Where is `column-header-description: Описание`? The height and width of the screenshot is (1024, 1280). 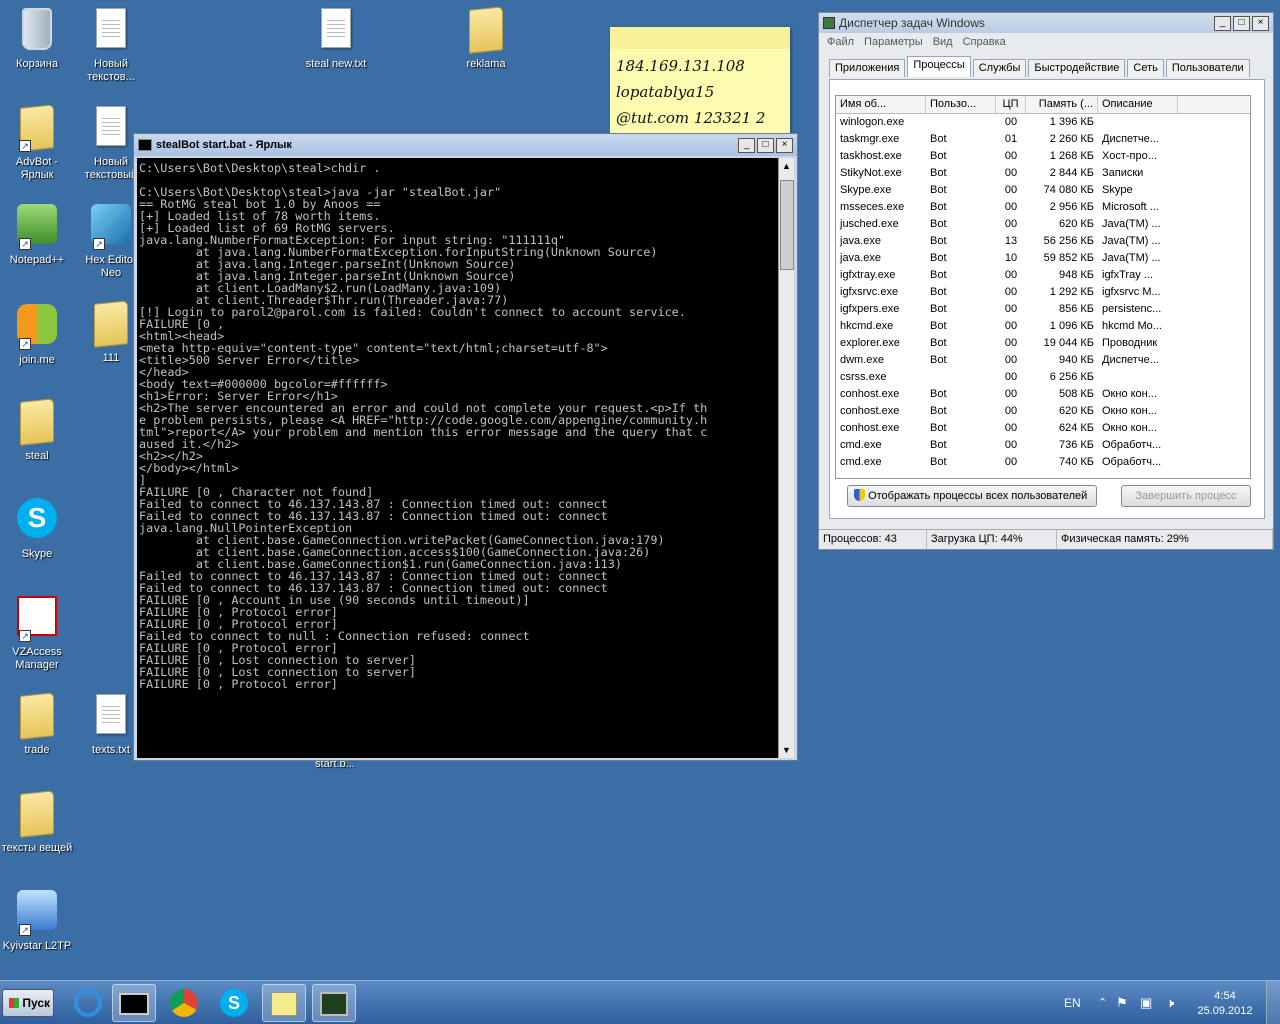 column-header-description: Описание is located at coordinates (1138, 104).